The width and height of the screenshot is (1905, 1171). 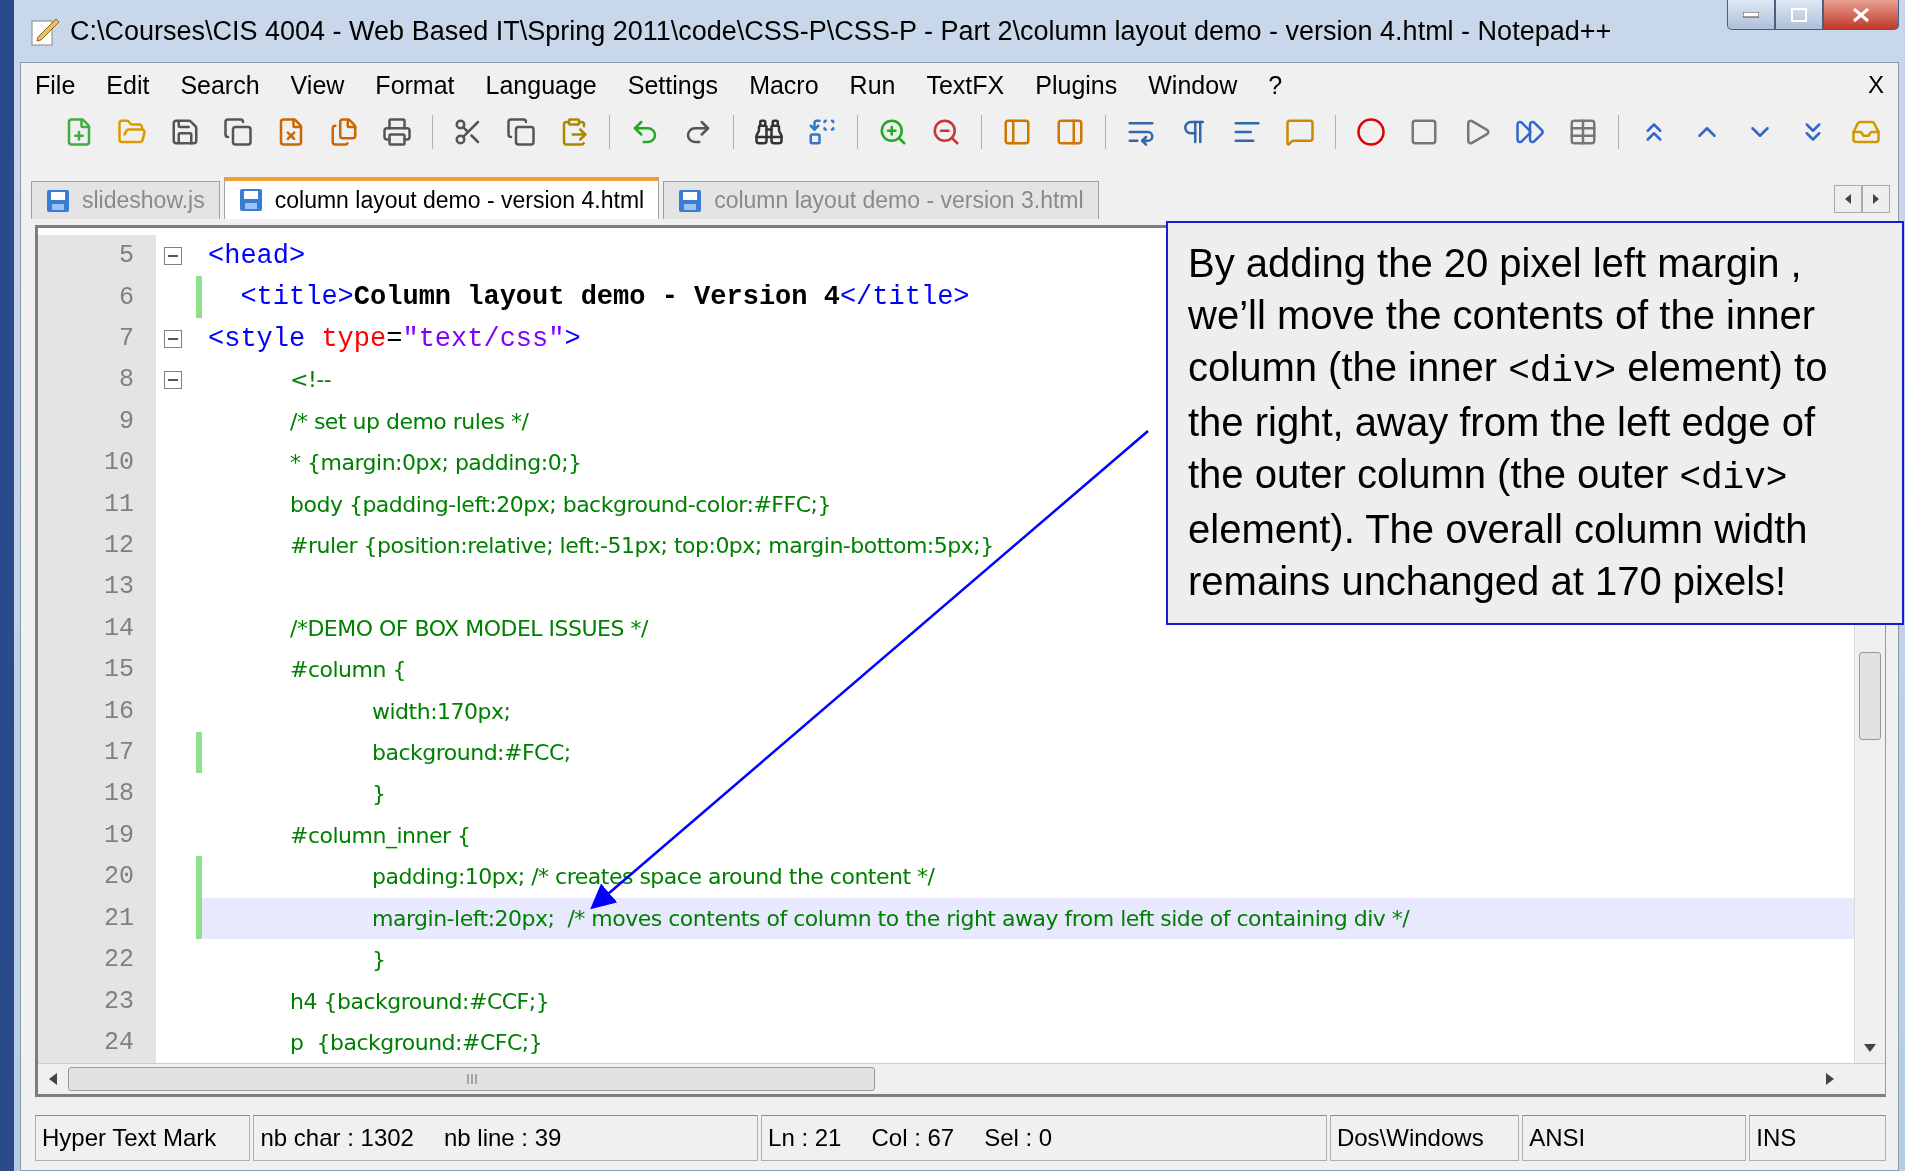 What do you see at coordinates (596, 297) in the screenshot?
I see `code-text: Column layout demo - Version 4` at bounding box center [596, 297].